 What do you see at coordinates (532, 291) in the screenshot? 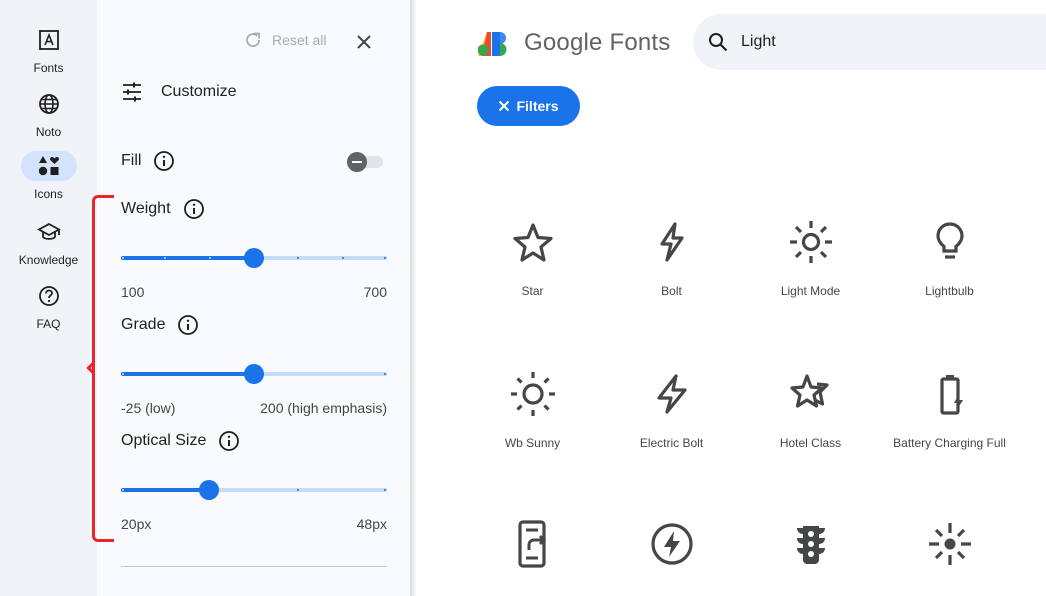
I see `icon-name: Star` at bounding box center [532, 291].